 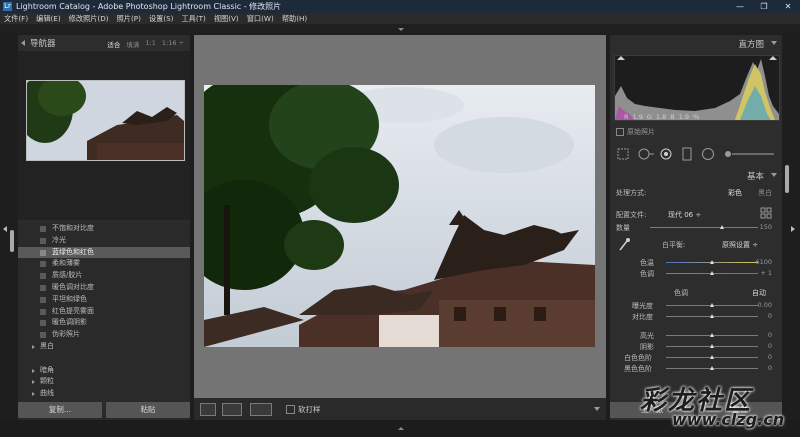 I want to click on before-after-button, so click(x=232, y=409).